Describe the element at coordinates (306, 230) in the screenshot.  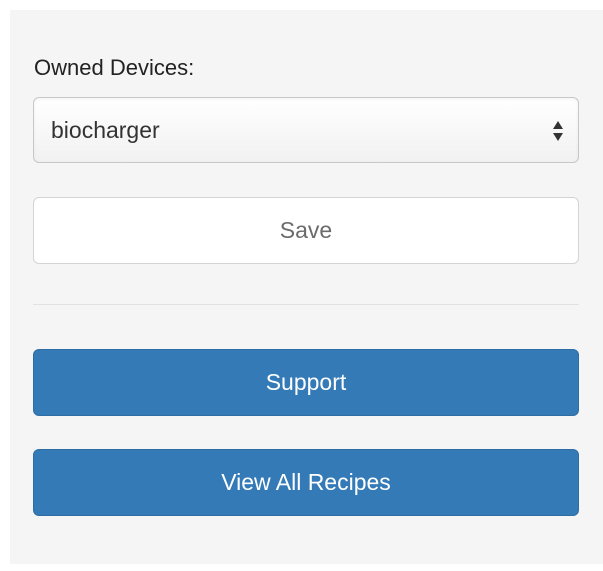
I see `save-button: Save` at that location.